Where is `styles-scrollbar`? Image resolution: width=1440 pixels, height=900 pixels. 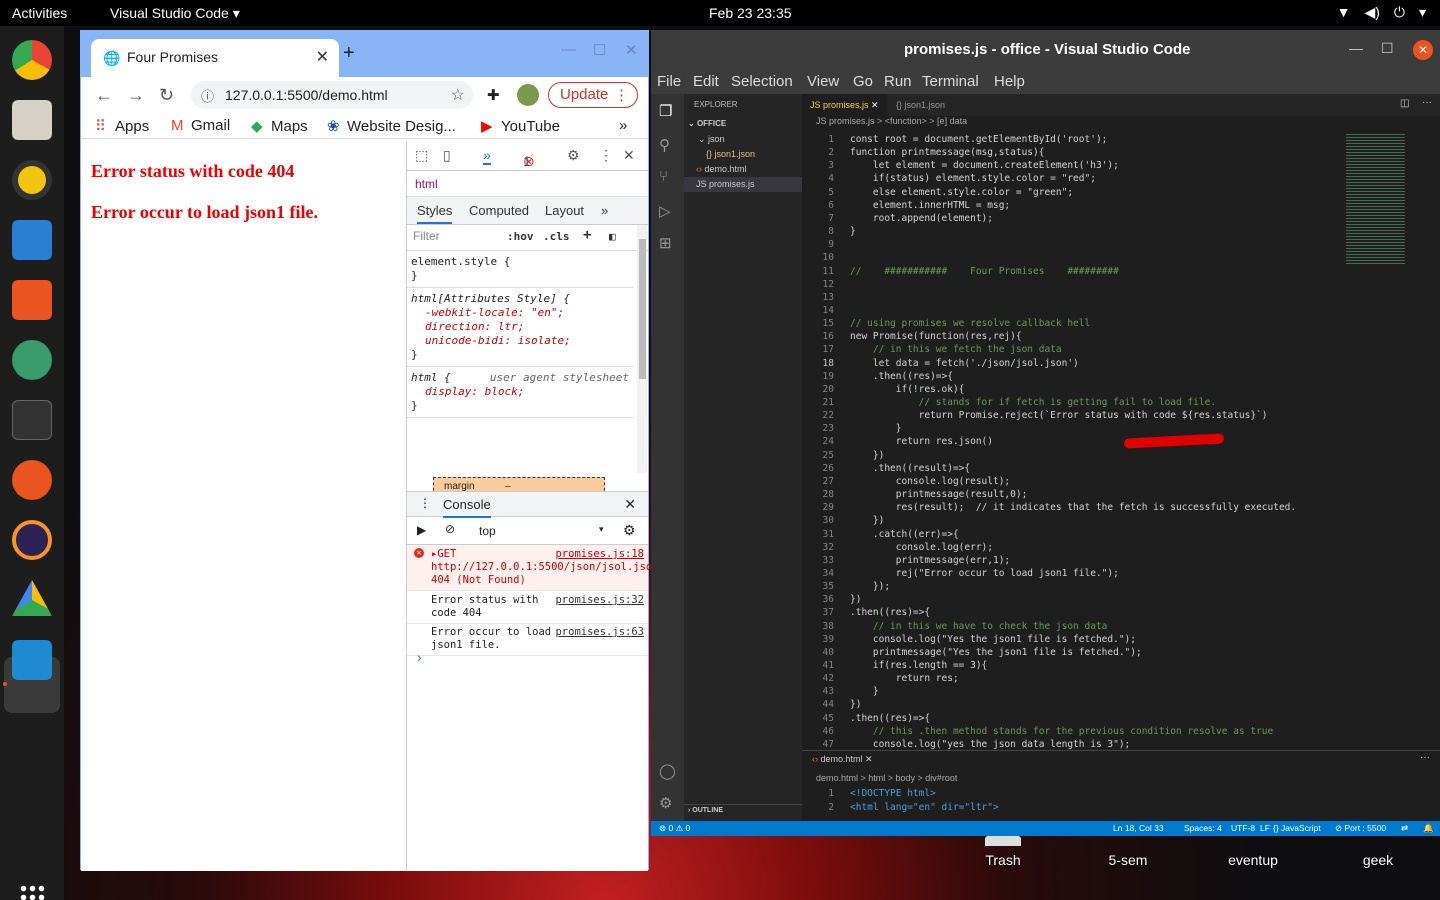
styles-scrollbar is located at coordinates (642, 349).